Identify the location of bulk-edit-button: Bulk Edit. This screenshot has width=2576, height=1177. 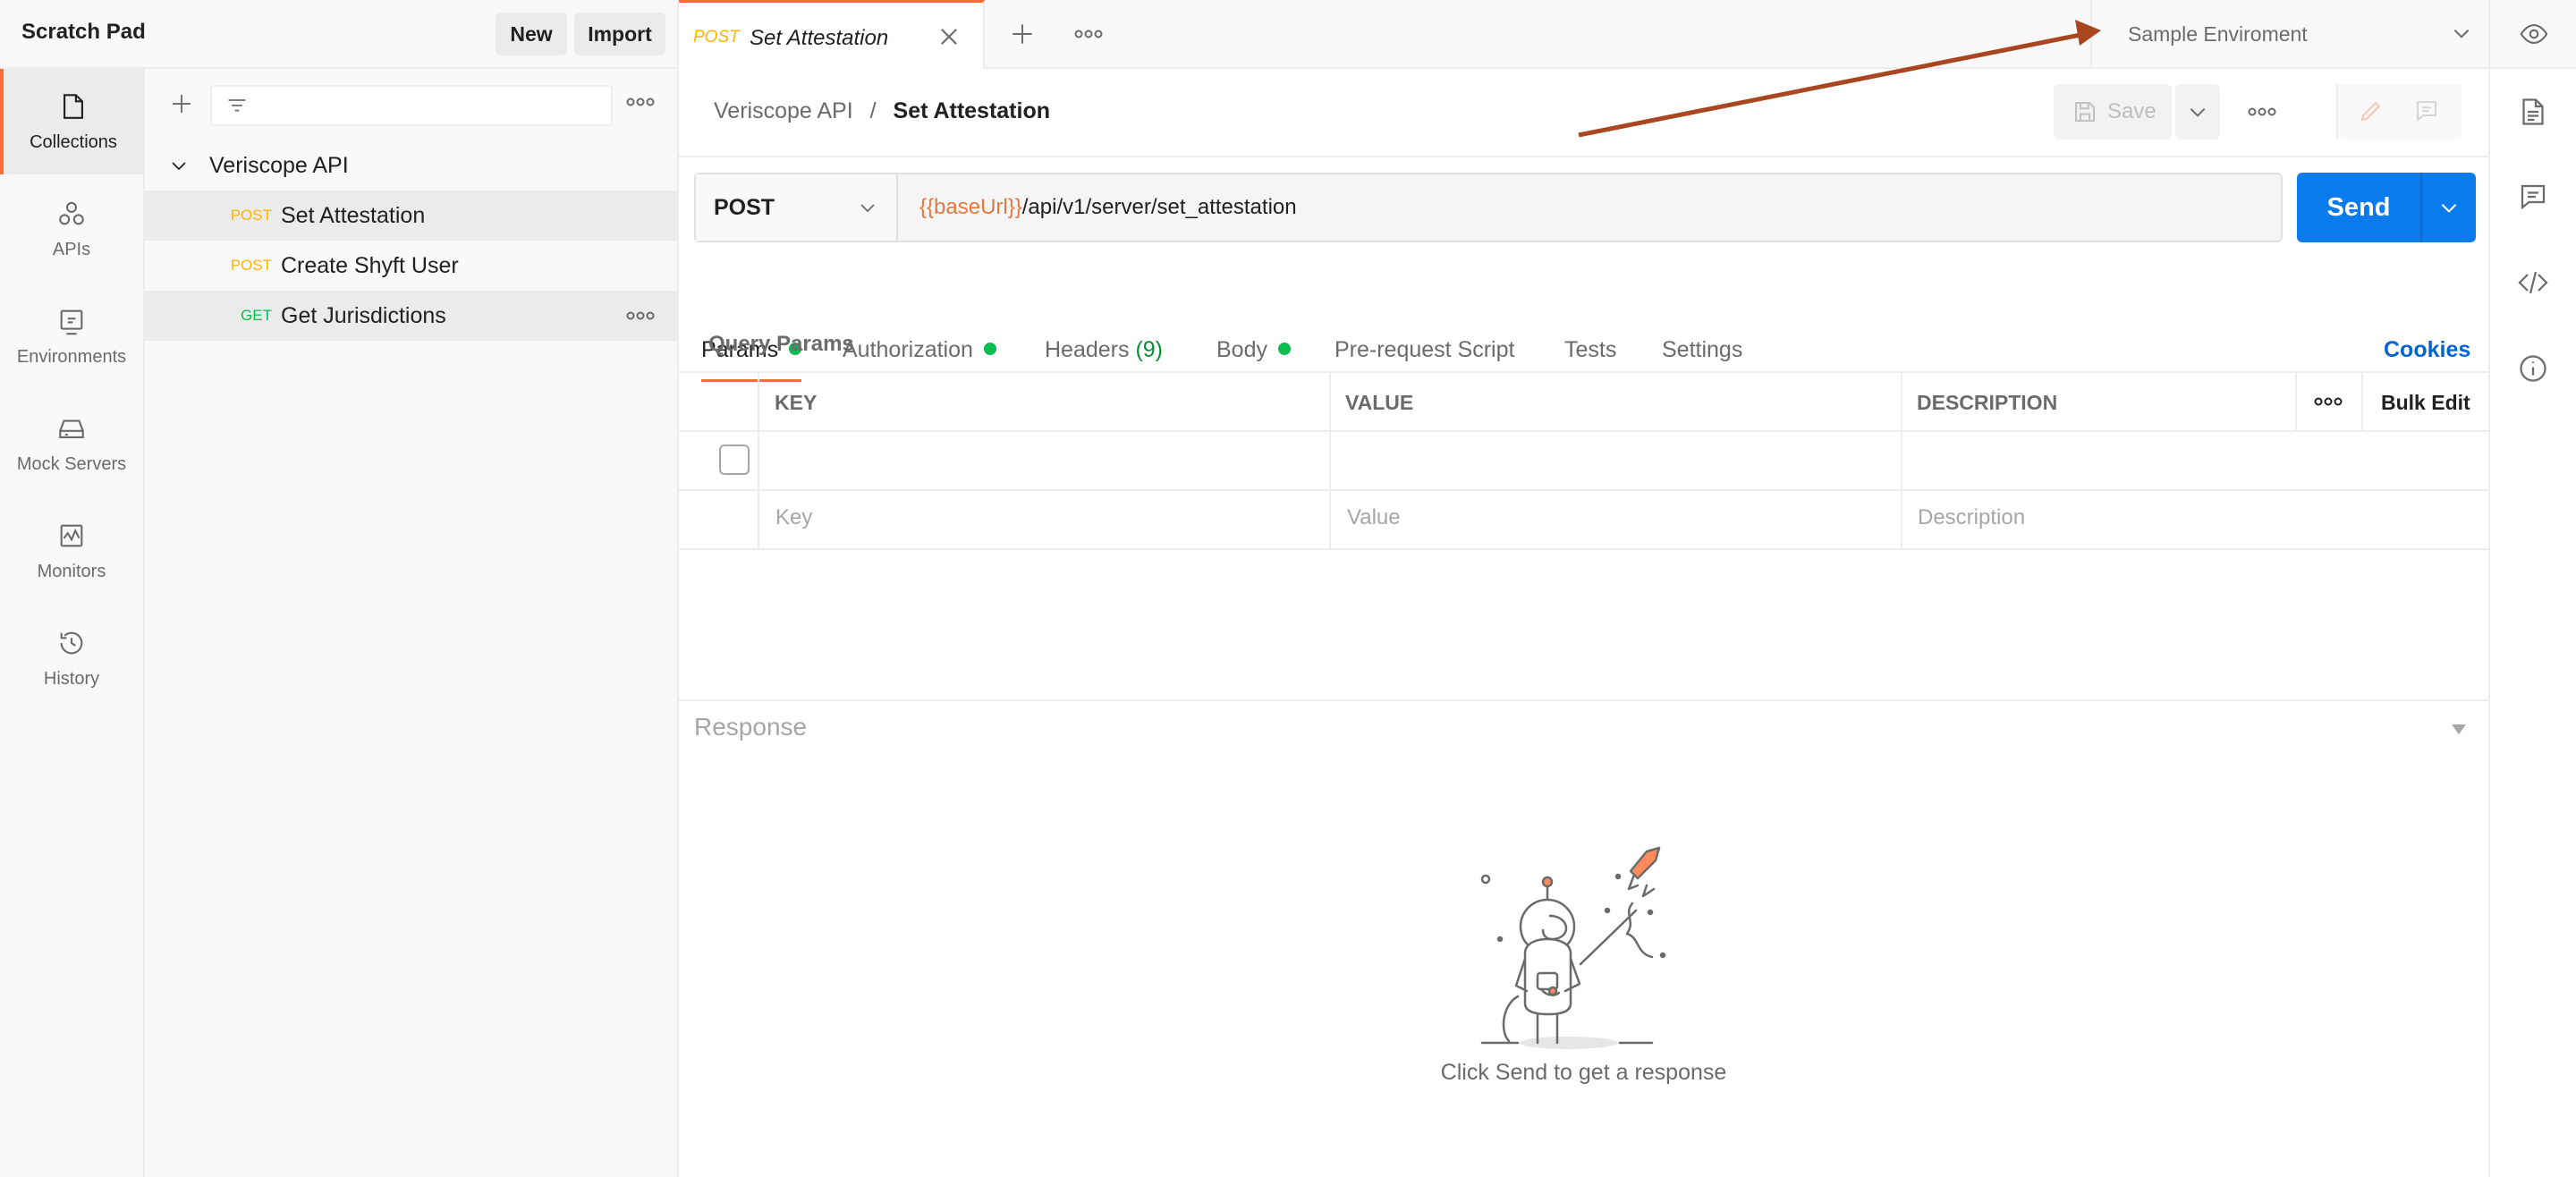
(2425, 402).